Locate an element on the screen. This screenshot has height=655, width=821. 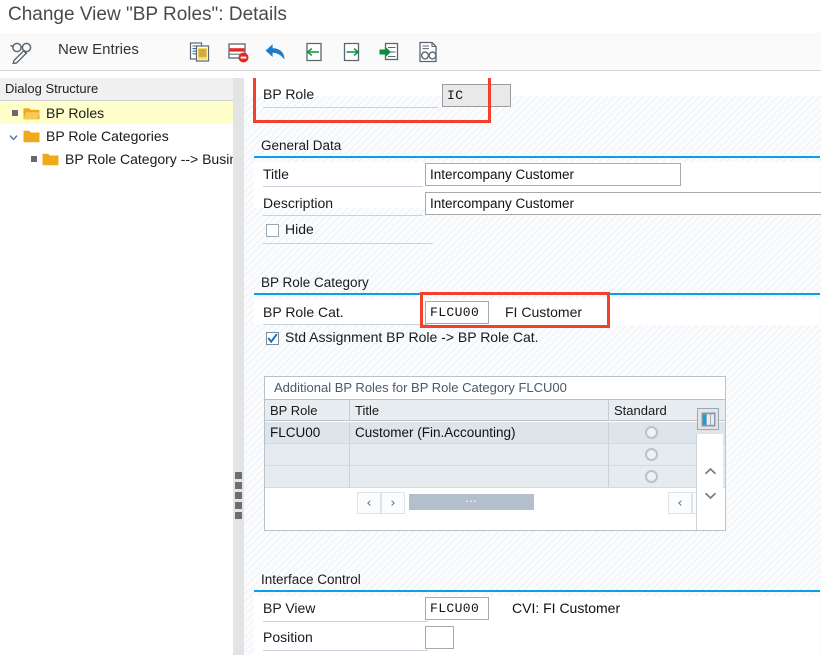
bp-role-cat-text: FI Customer is located at coordinates (544, 312).